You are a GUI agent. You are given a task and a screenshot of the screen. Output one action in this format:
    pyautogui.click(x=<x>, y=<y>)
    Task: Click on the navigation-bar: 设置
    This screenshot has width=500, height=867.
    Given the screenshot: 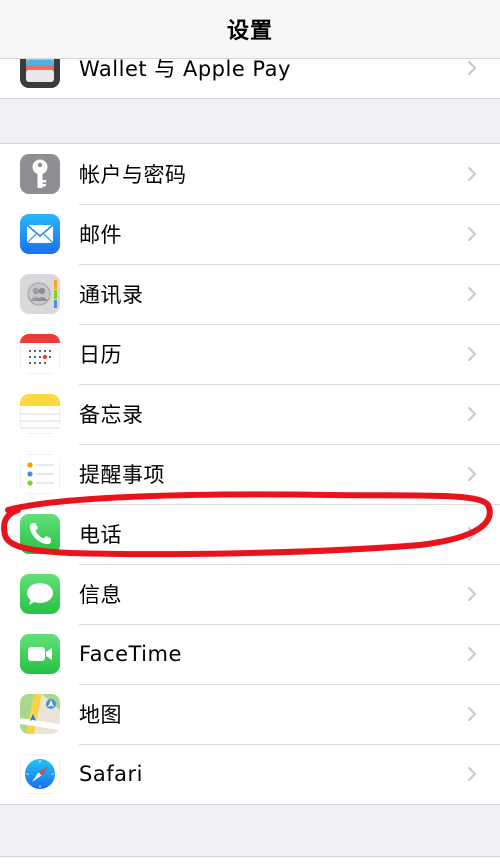 What is the action you would take?
    pyautogui.click(x=250, y=29)
    